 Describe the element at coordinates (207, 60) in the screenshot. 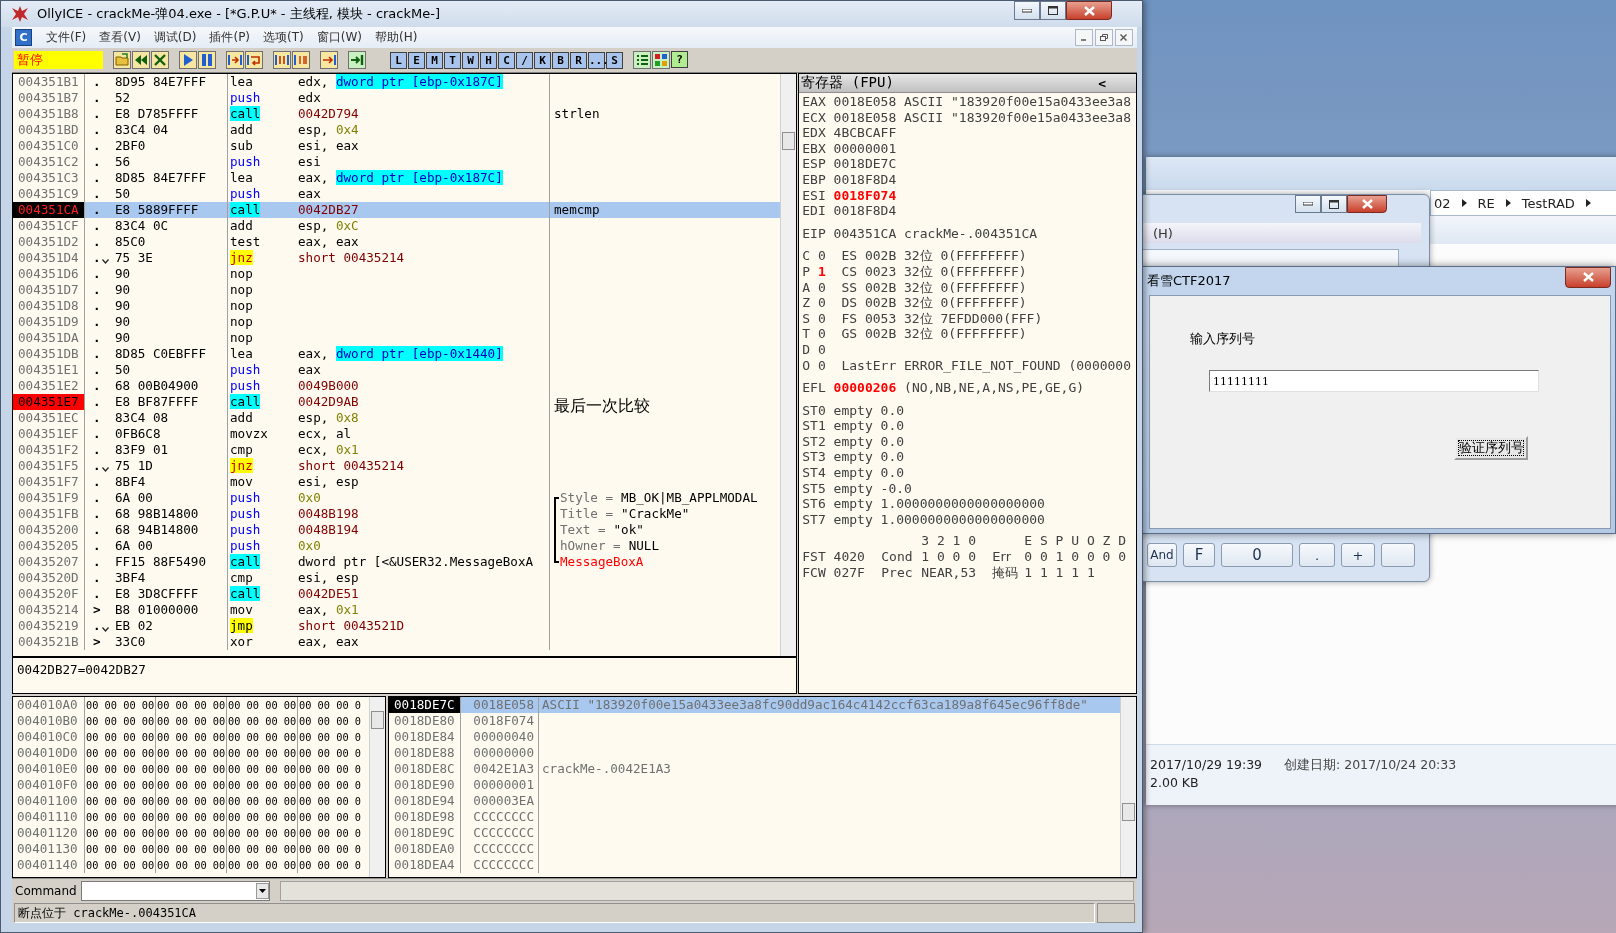

I see `pause-icon` at that location.